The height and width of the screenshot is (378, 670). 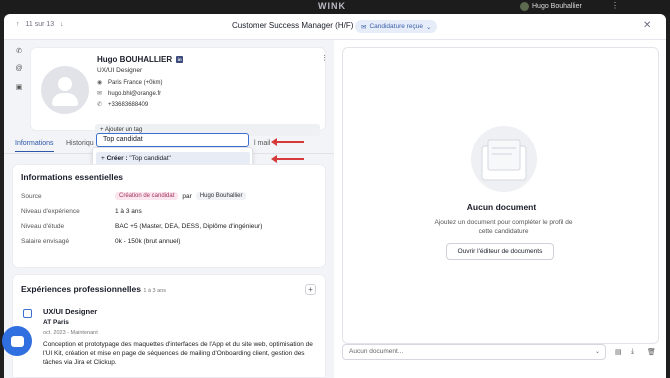 I want to click on job-title: Customer Success Manager (H/F), so click(x=293, y=25).